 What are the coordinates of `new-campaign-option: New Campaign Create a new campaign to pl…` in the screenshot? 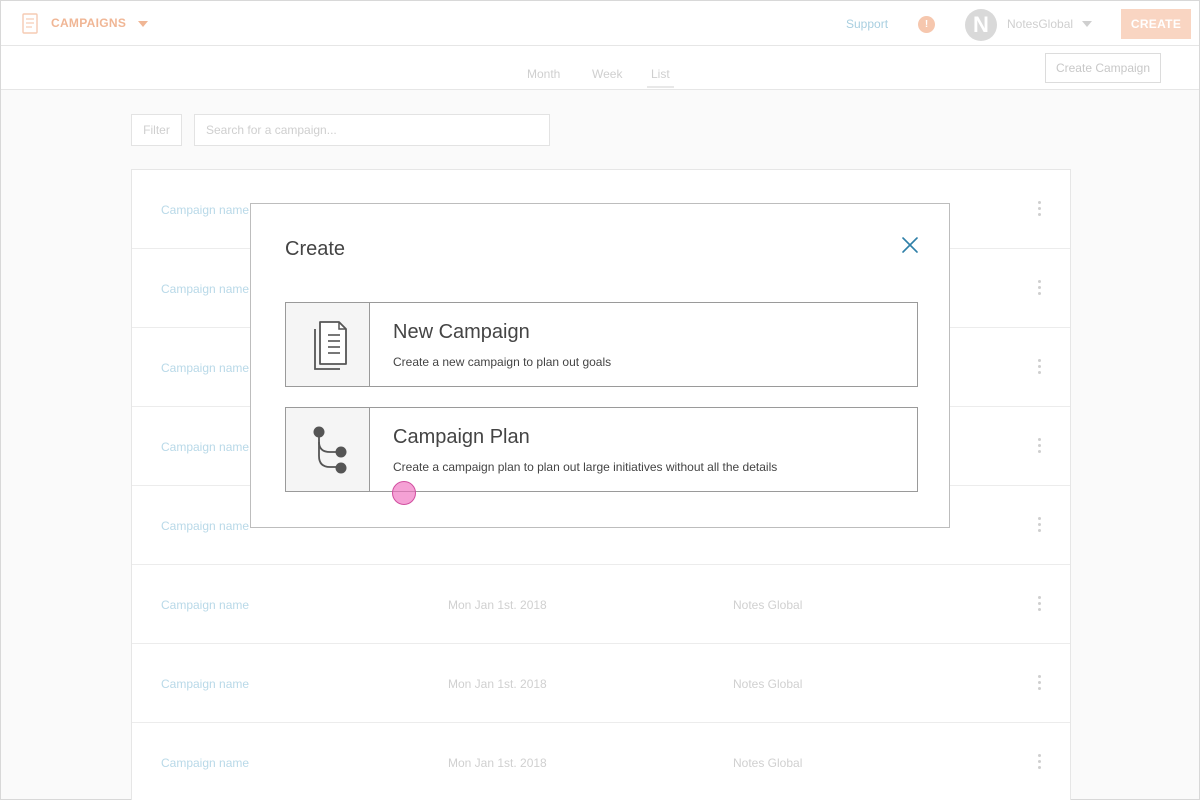 It's located at (601, 344).